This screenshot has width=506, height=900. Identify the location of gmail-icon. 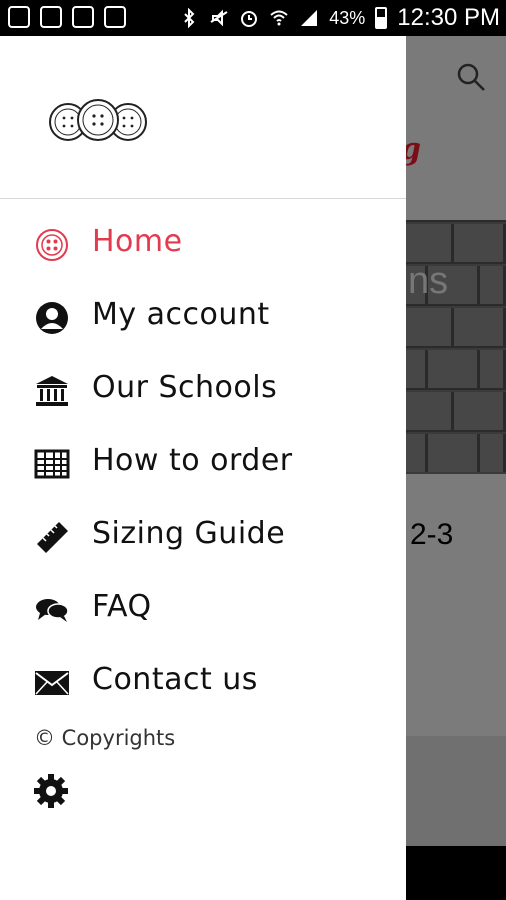
(83, 17).